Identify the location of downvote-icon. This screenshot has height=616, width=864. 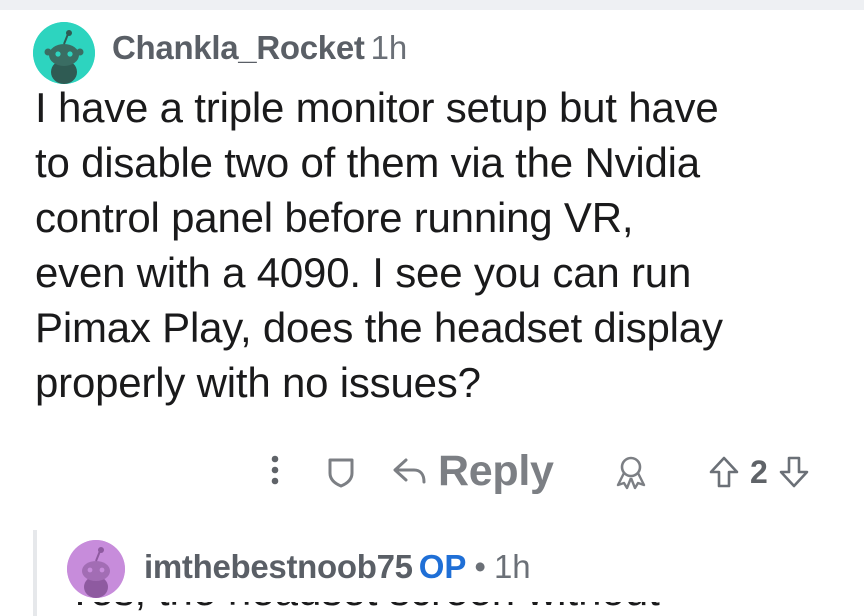
(794, 472).